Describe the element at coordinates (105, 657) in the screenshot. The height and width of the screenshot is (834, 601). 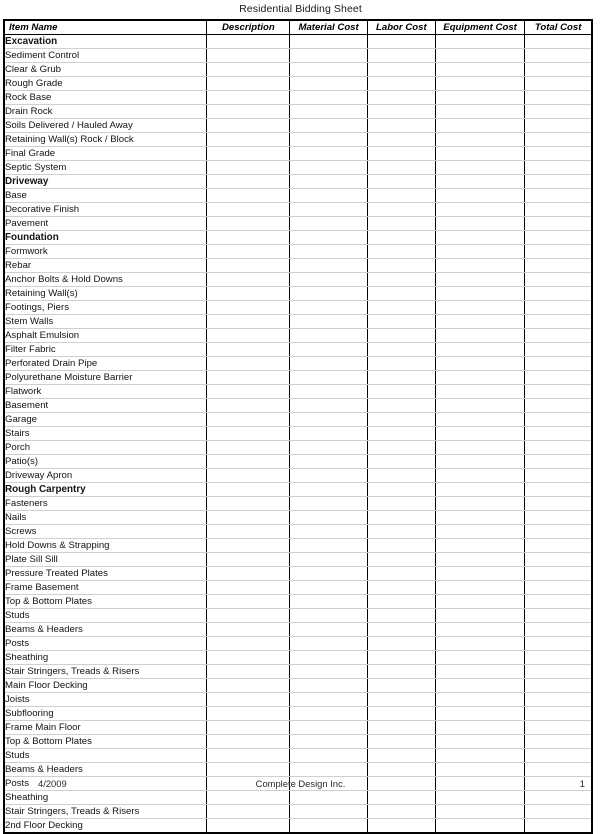
I see `cell-item-name: Sheathing` at that location.